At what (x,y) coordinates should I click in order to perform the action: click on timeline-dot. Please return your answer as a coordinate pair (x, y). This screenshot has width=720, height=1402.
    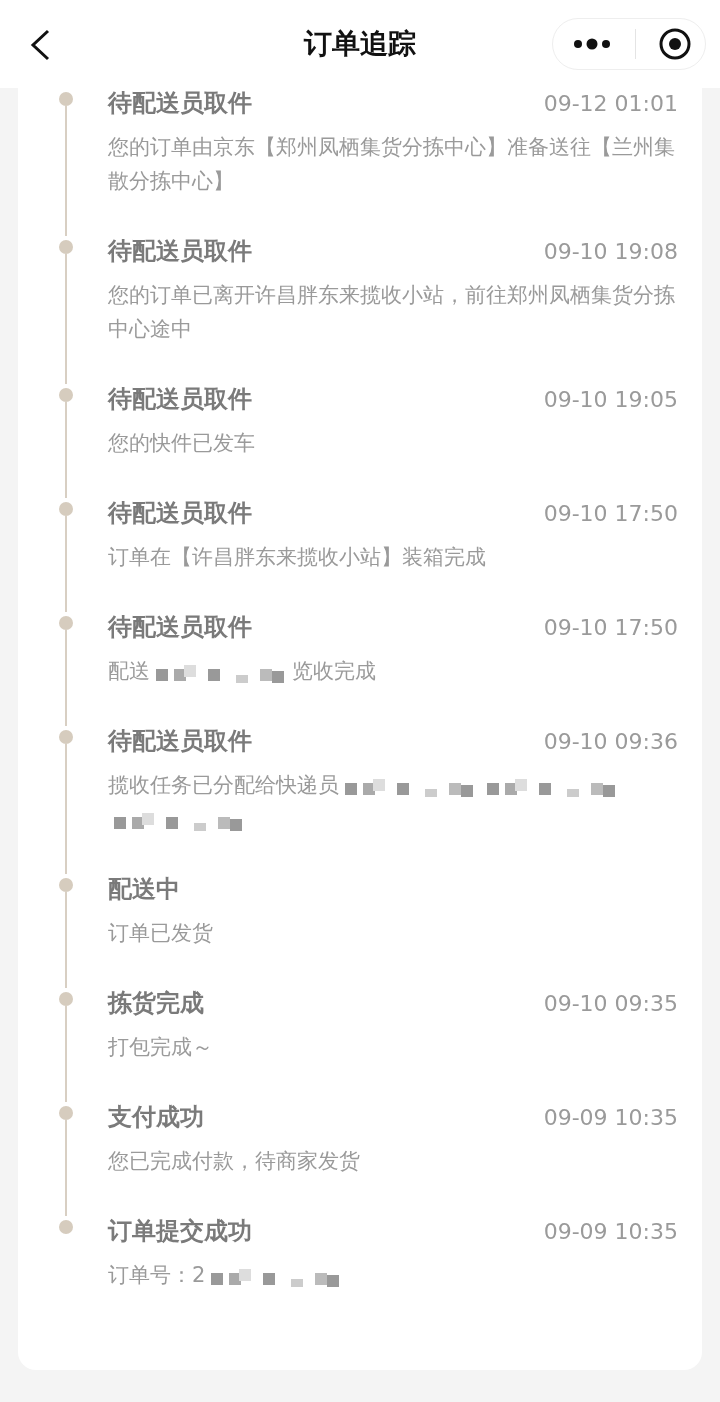
    Looking at the image, I should click on (66, 1227).